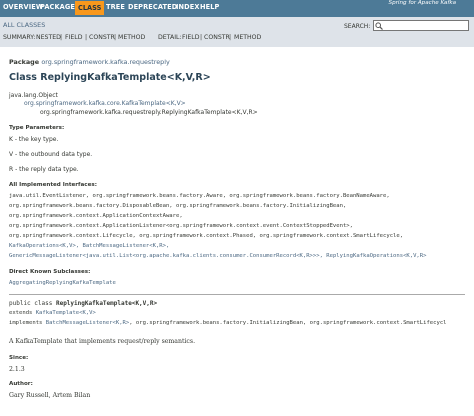  Describe the element at coordinates (110, 77) in the screenshot. I see `page-title: Class ReplyingKafkaTemplate<K,V,R>` at that location.